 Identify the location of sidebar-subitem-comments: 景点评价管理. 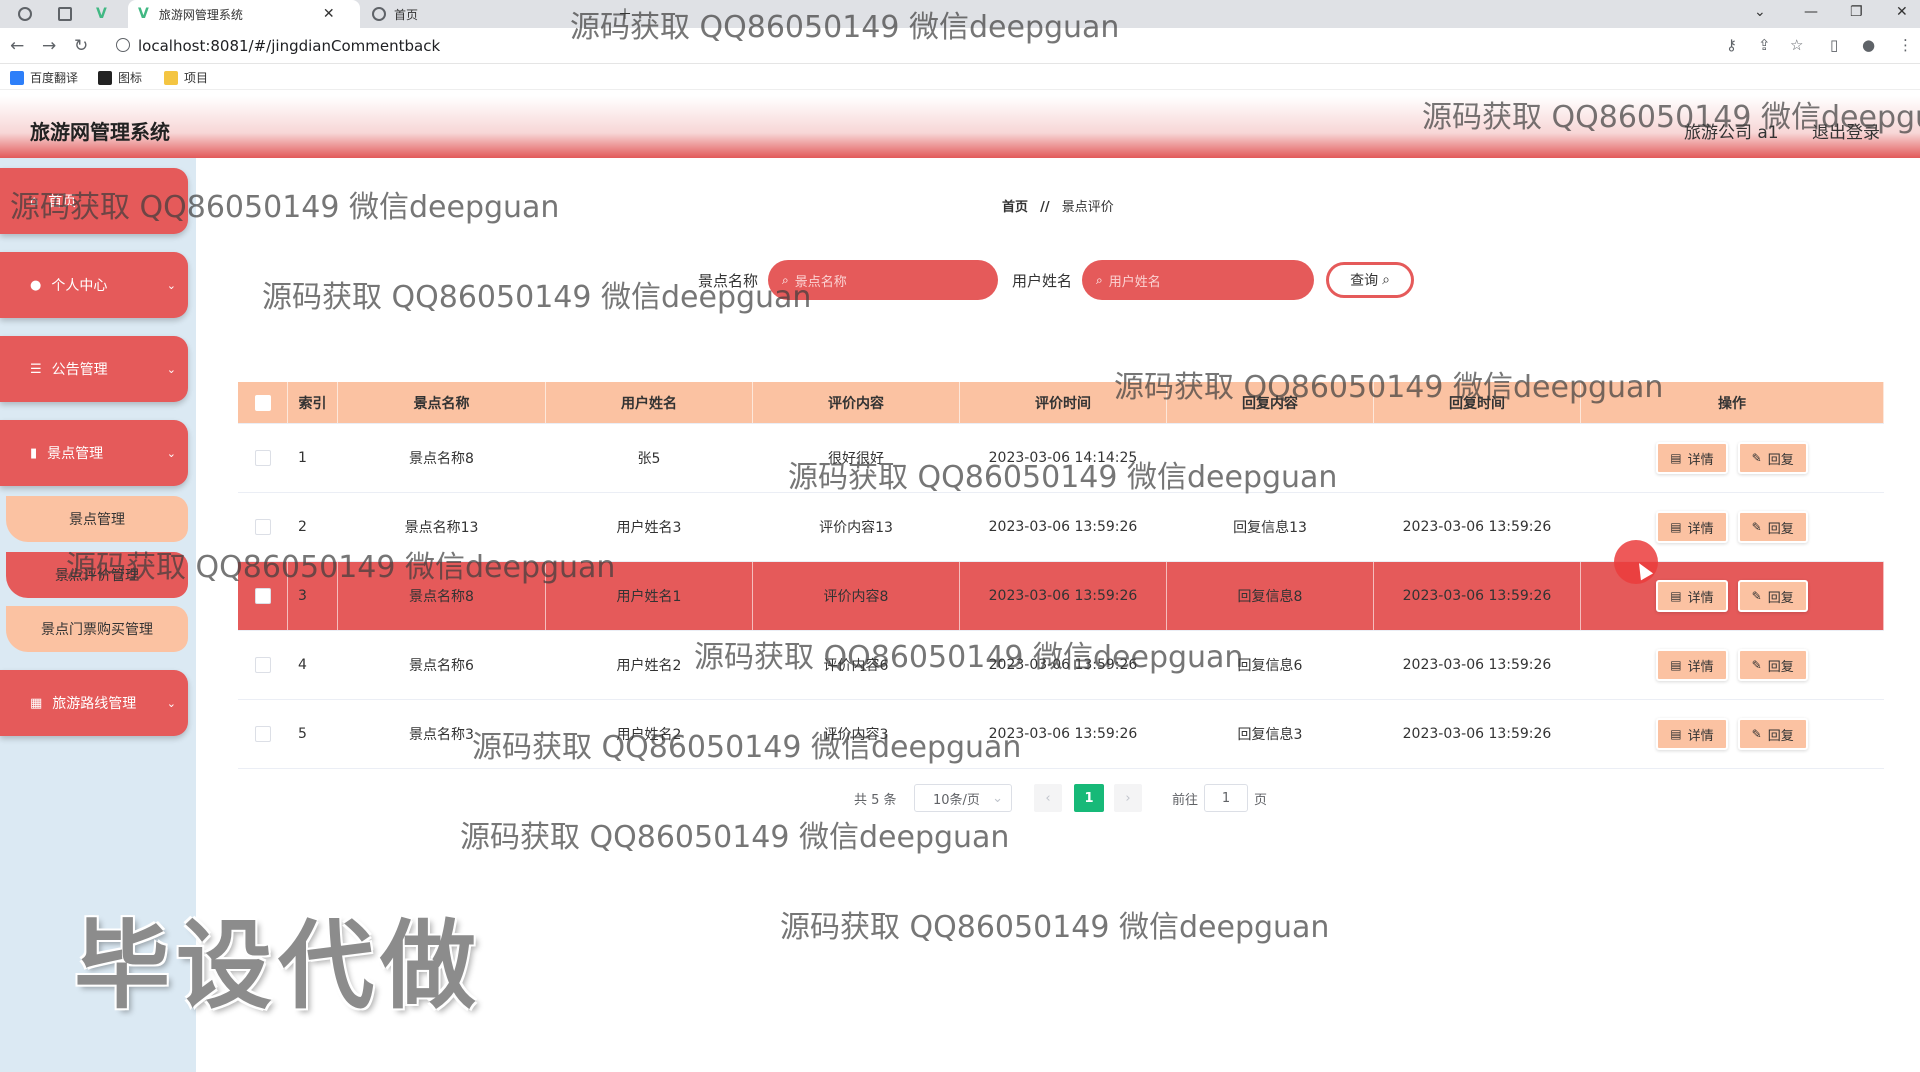
(97, 575).